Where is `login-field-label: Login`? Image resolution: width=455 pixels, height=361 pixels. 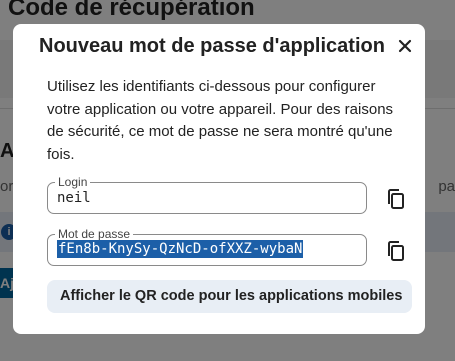
login-field-label: Login is located at coordinates (73, 182).